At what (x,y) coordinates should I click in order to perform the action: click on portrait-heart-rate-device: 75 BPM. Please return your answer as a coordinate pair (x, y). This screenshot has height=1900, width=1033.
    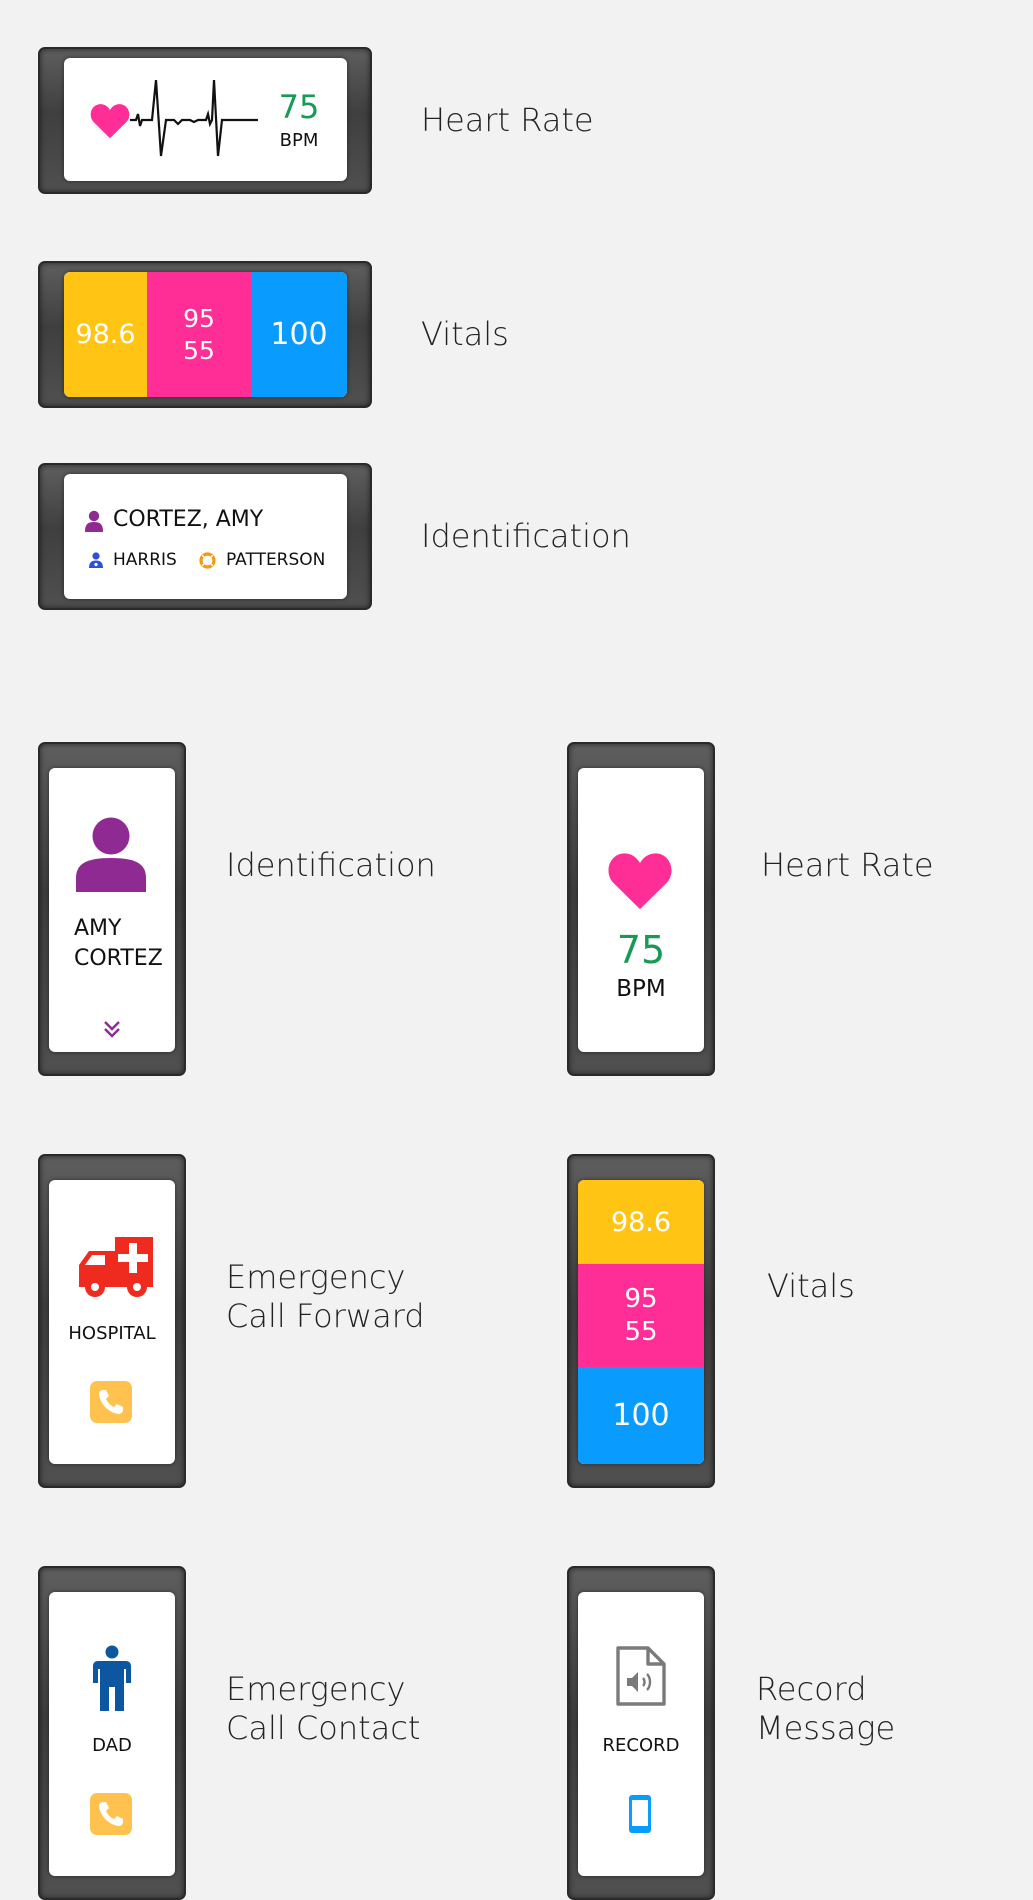
    Looking at the image, I should click on (641, 909).